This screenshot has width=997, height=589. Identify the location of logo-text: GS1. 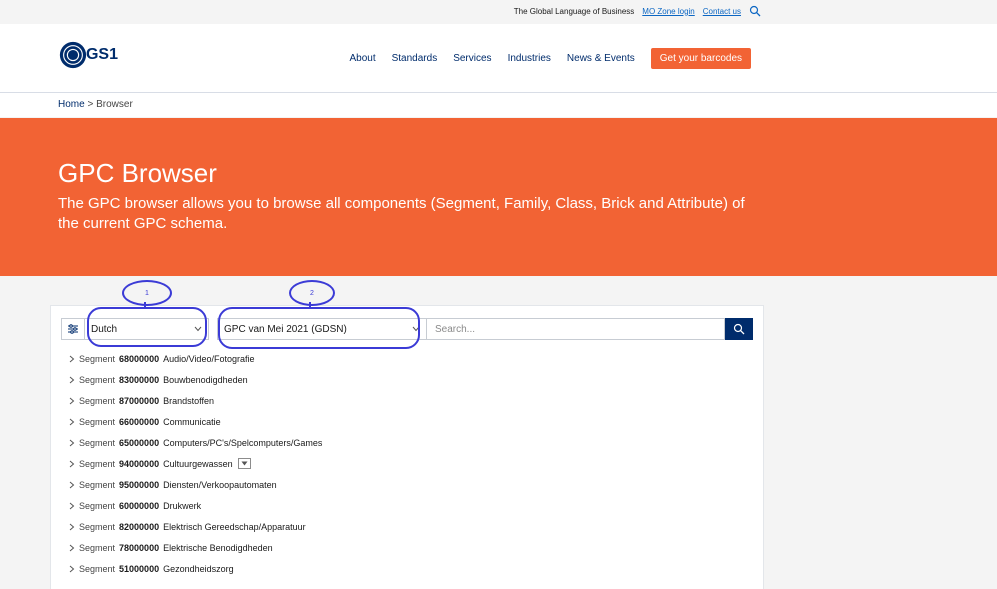
(101, 54).